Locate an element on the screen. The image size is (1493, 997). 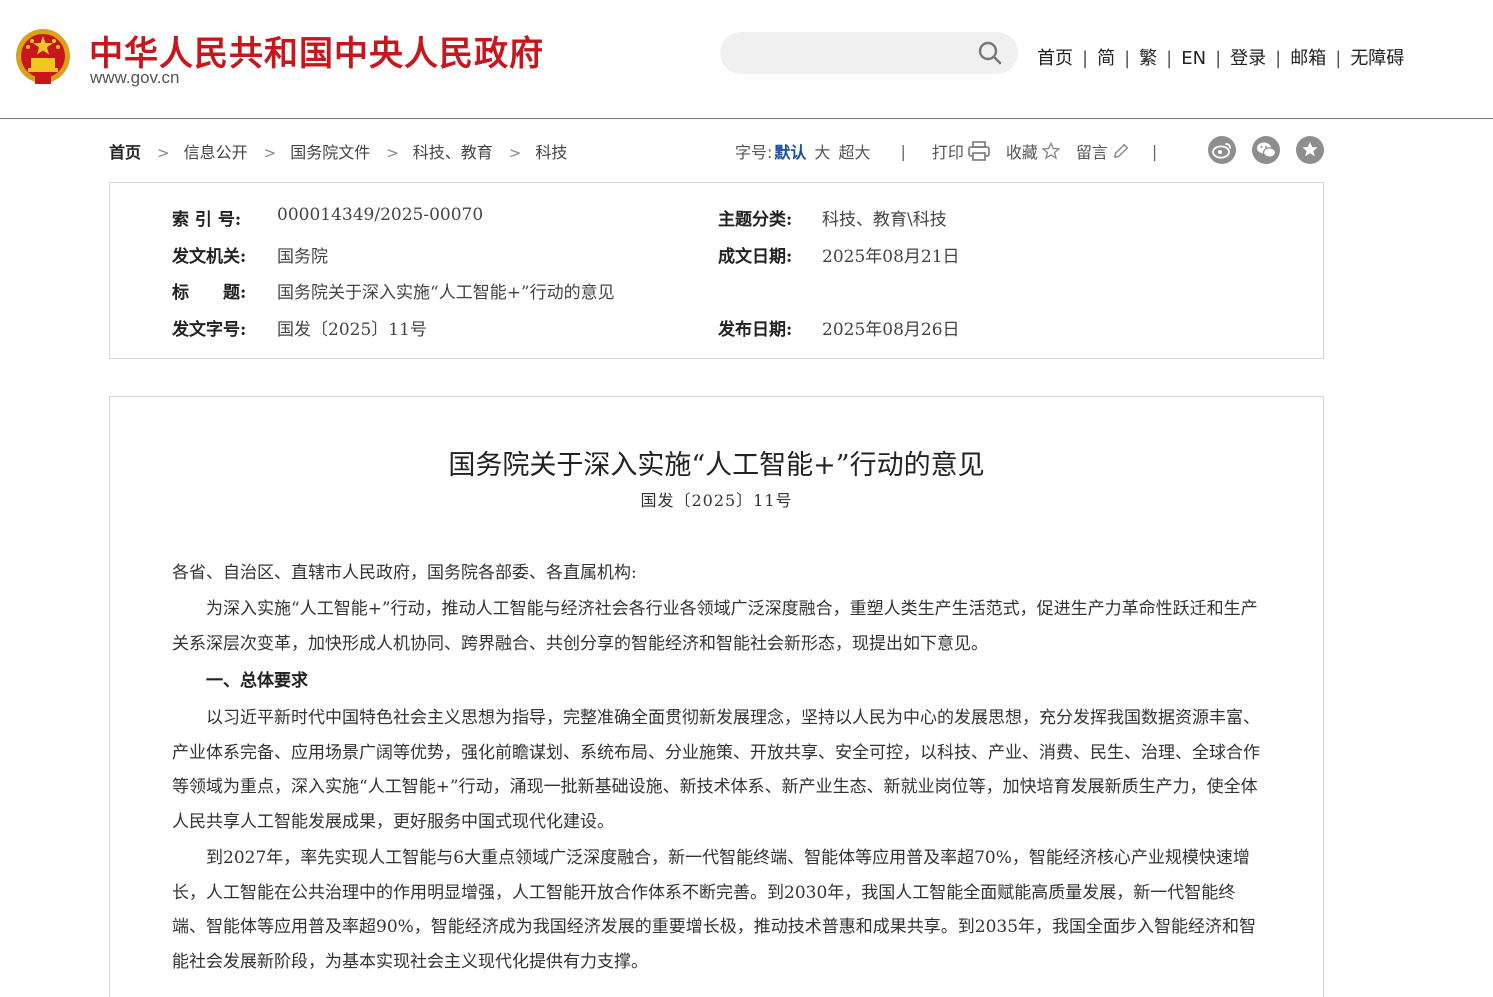
nav-mail: 邮箱 is located at coordinates (1308, 58).